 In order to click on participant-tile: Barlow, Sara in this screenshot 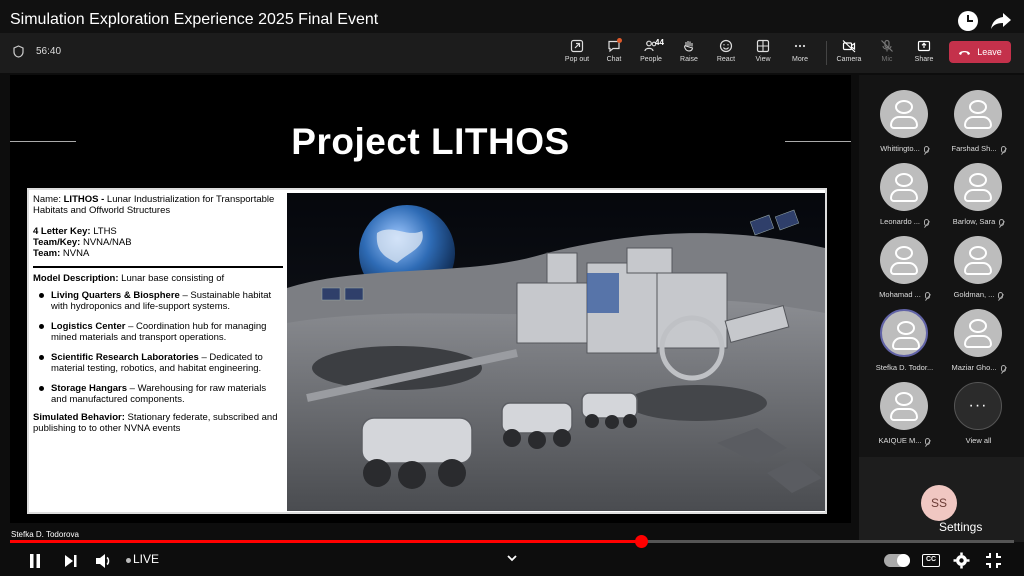, I will do `click(978, 189)`.